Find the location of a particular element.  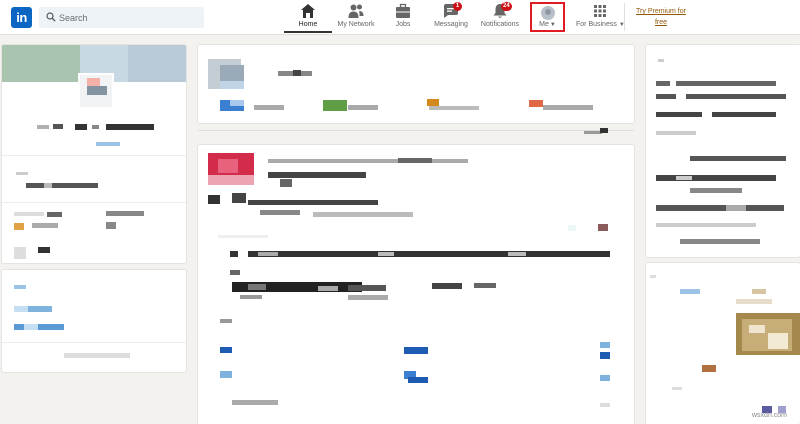

nav-for-business-label: For Business ▼ is located at coordinates (600, 24).